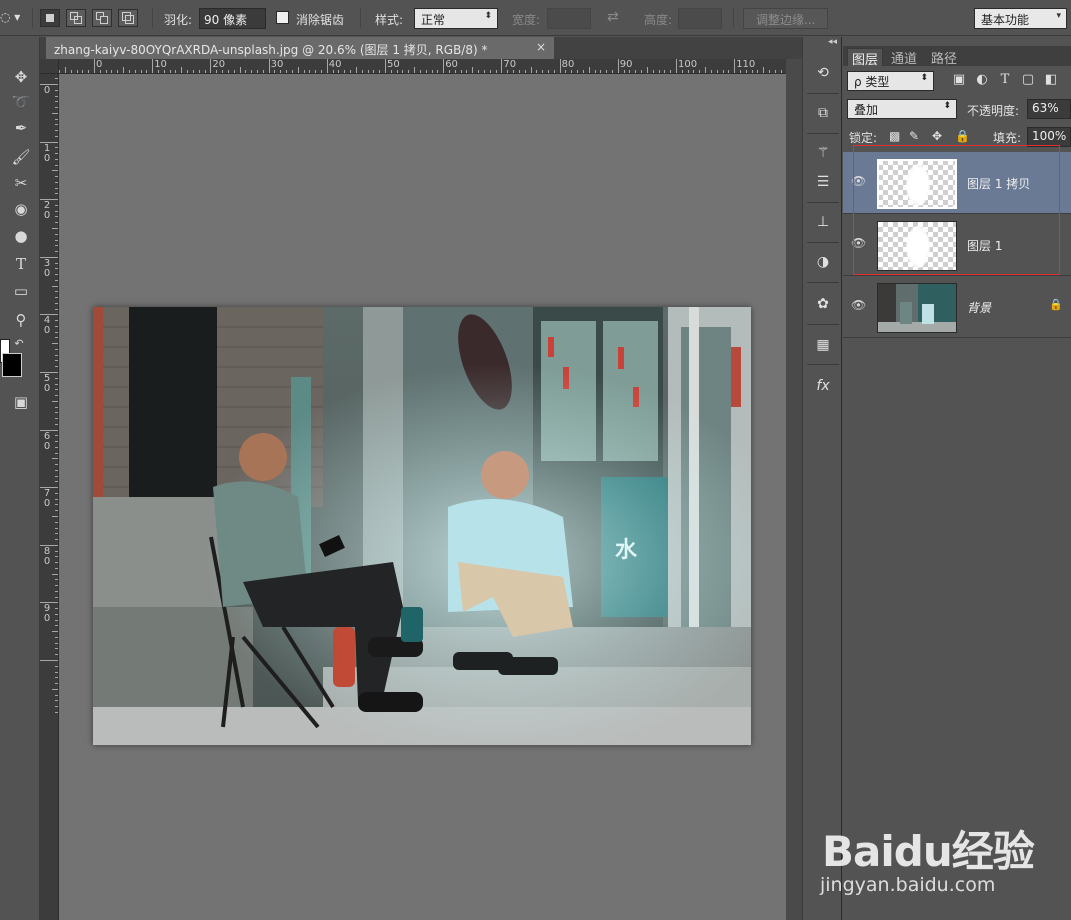 The width and height of the screenshot is (1071, 920). What do you see at coordinates (21, 402) in the screenshot?
I see `quick-mask-icon: ▣` at bounding box center [21, 402].